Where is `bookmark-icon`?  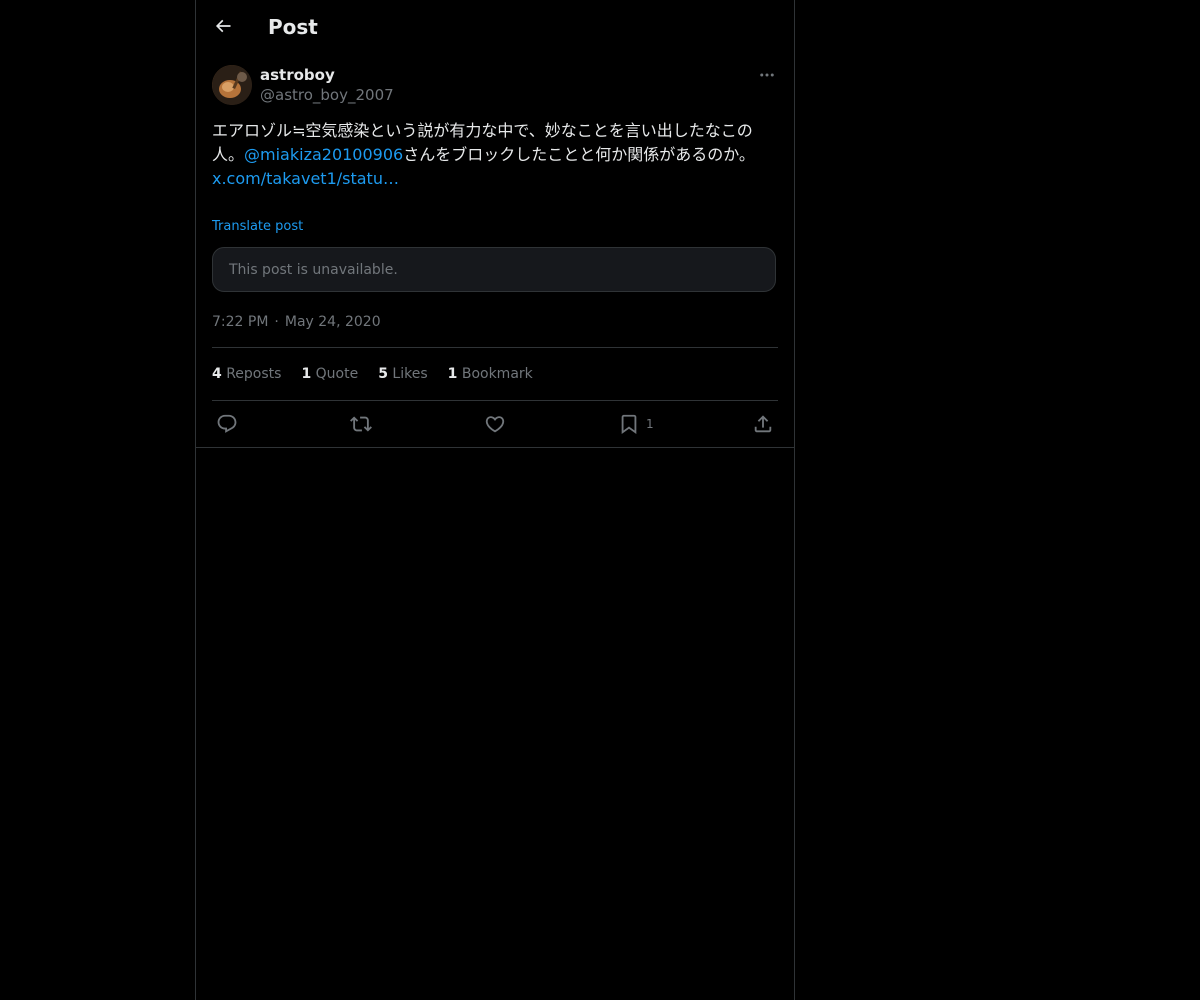 bookmark-icon is located at coordinates (629, 424).